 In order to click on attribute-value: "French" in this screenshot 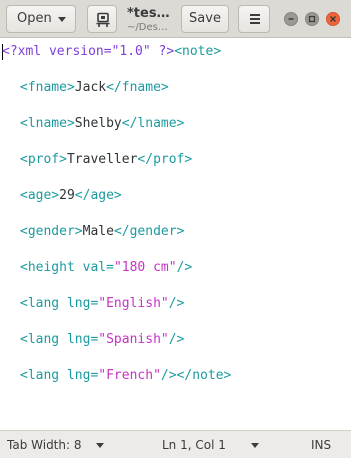, I will do `click(129, 375)`.